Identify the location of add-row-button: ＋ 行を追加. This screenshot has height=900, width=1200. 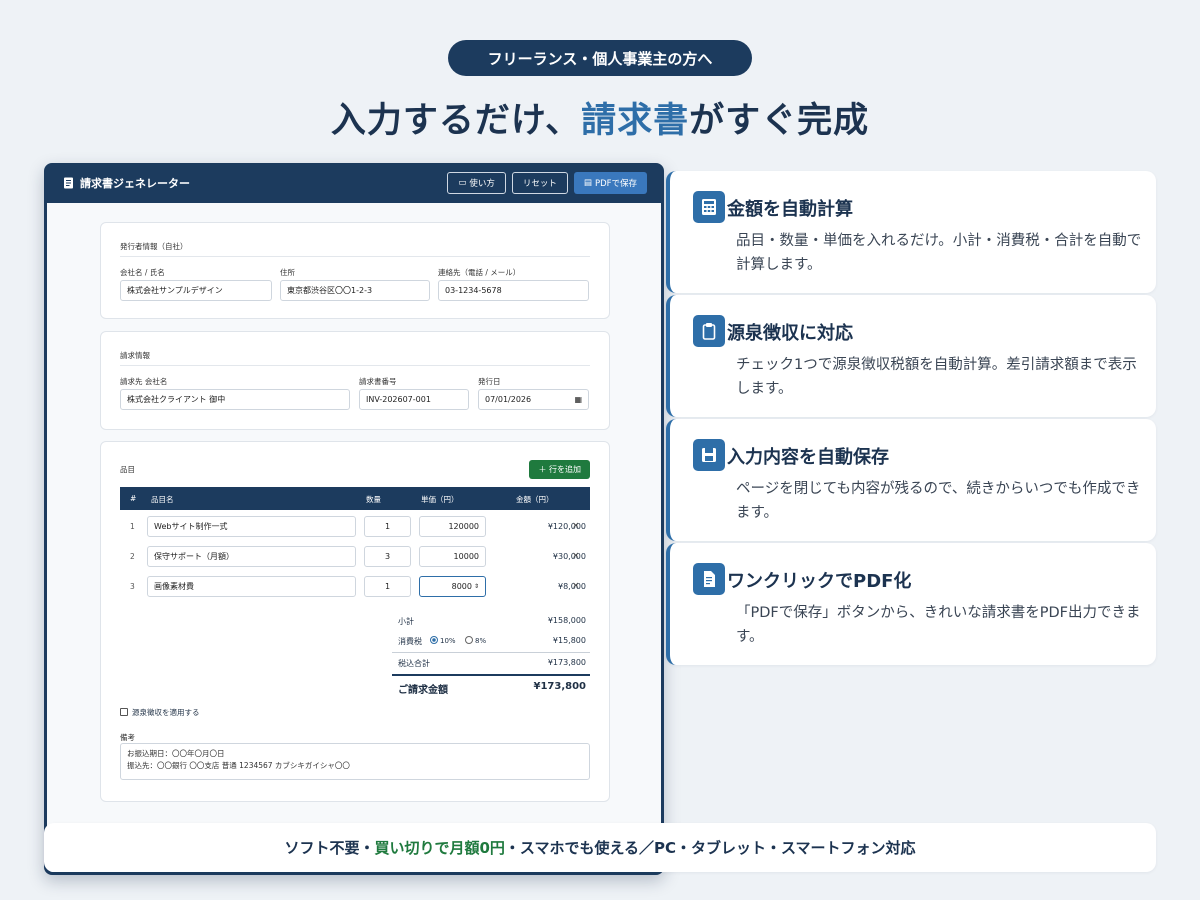
(559, 469).